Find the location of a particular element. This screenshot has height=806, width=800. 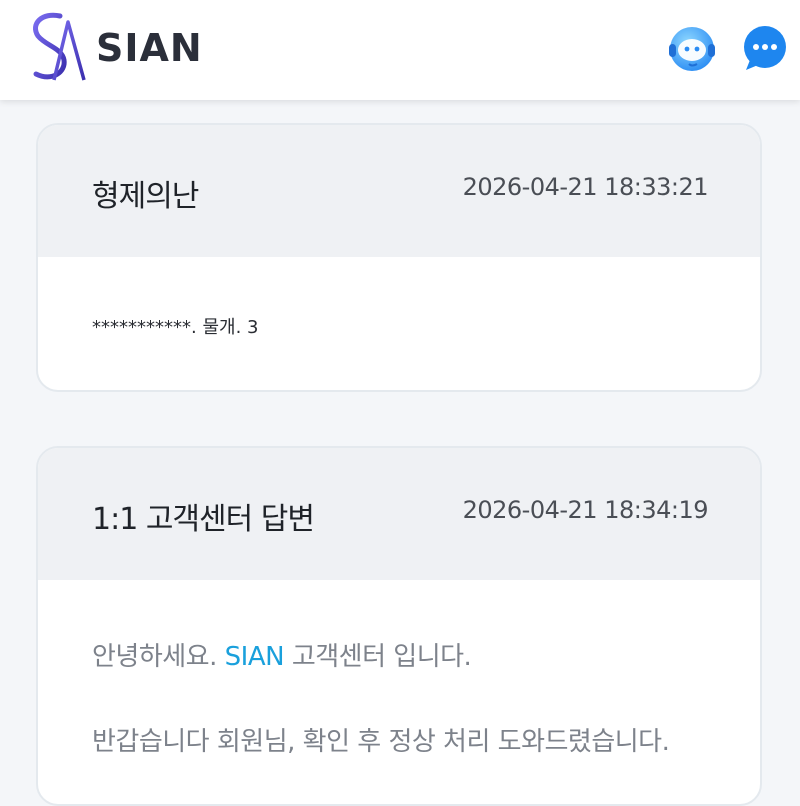

brand-logo: SIAN is located at coordinates (113, 48).